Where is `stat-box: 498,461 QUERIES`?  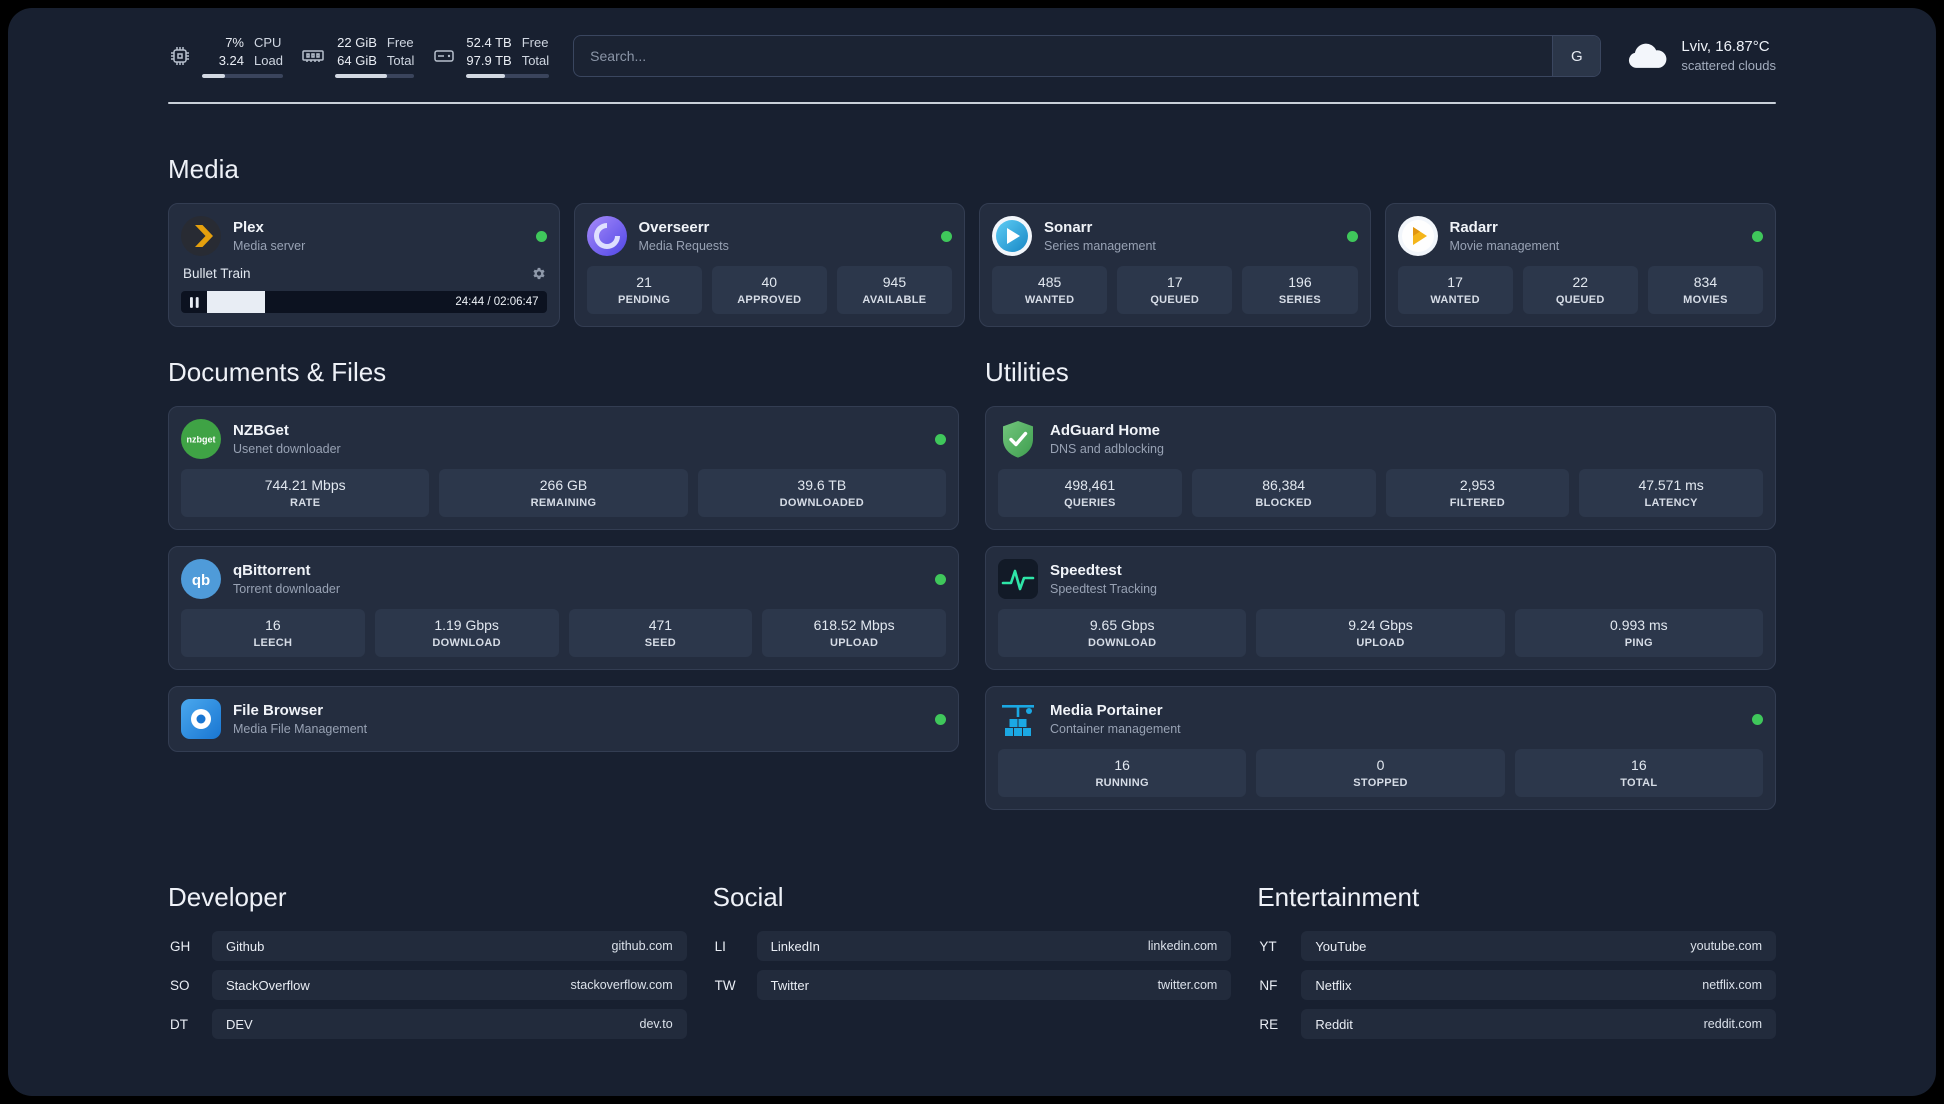 stat-box: 498,461 QUERIES is located at coordinates (1090, 493).